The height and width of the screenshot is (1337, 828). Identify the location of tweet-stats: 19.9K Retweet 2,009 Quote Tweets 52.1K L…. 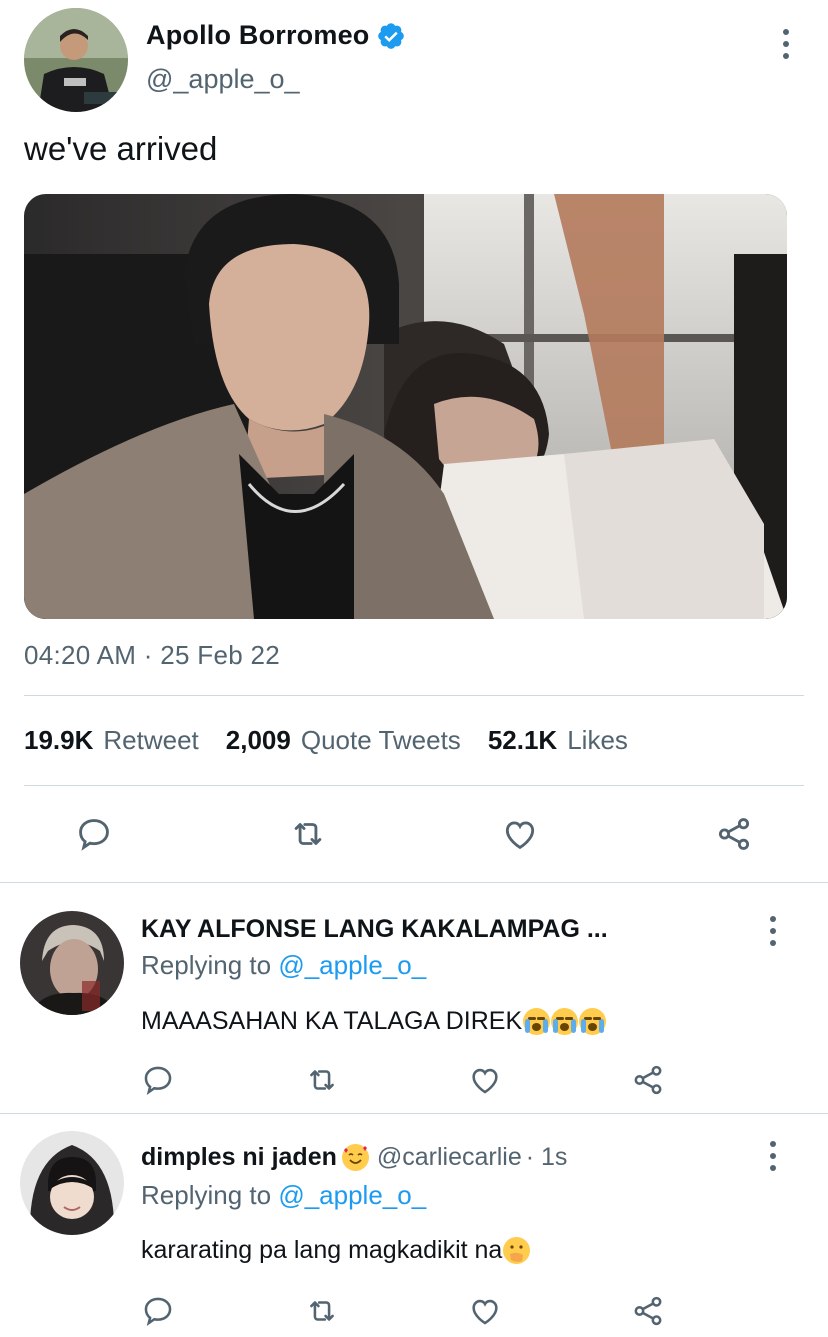
(326, 740).